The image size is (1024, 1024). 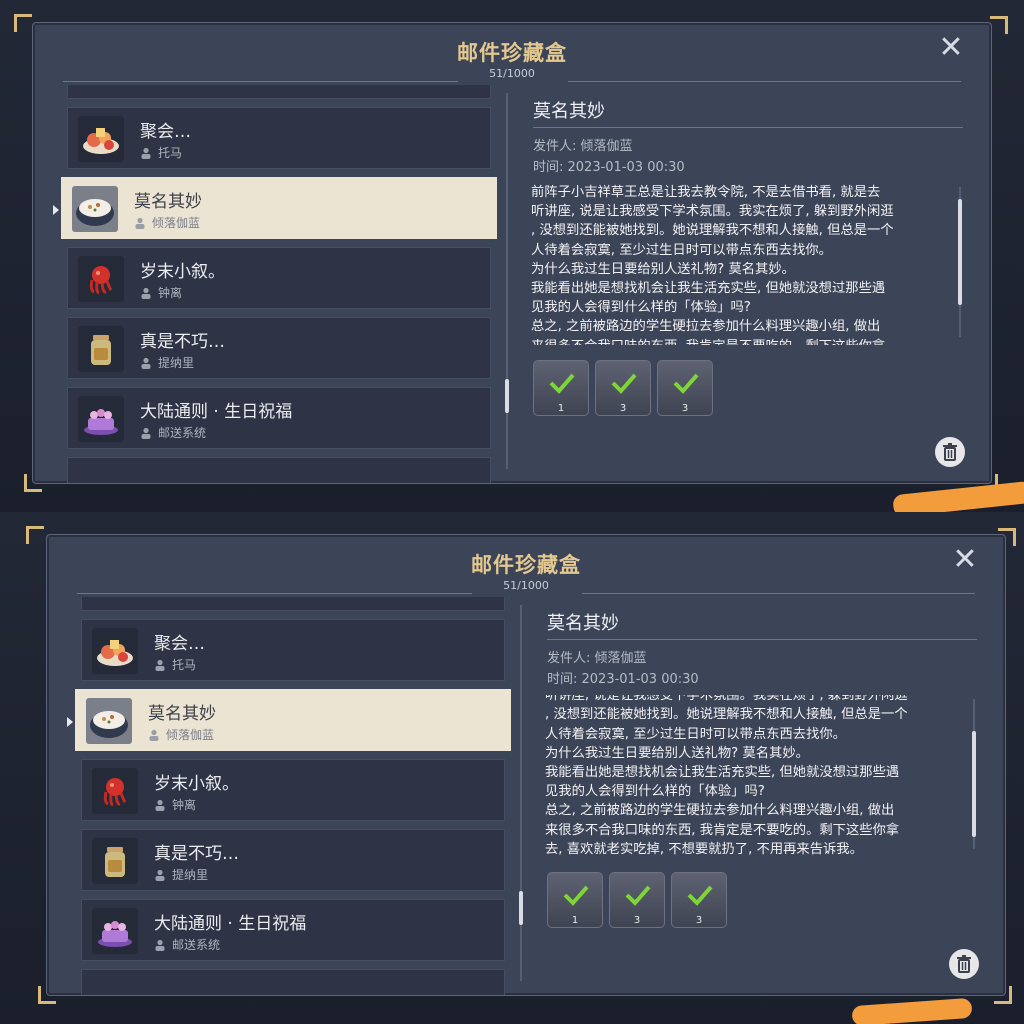 What do you see at coordinates (170, 153) in the screenshot?
I see `mail-sender: 托马` at bounding box center [170, 153].